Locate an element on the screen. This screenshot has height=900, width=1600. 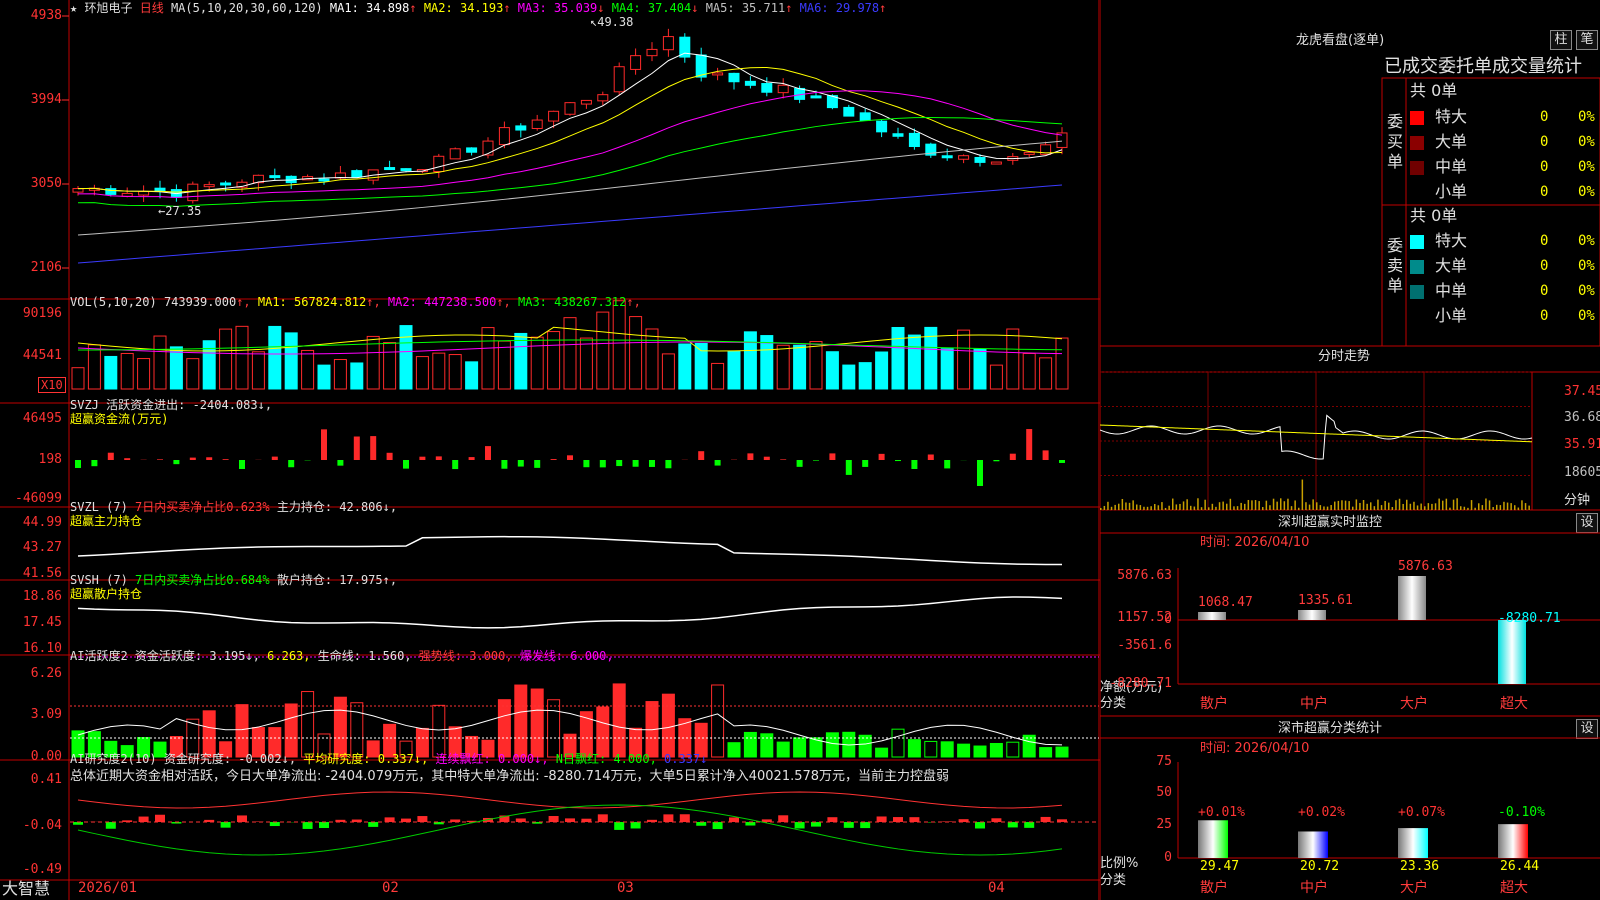
period-label: 日线 is located at coordinates (152, 8).